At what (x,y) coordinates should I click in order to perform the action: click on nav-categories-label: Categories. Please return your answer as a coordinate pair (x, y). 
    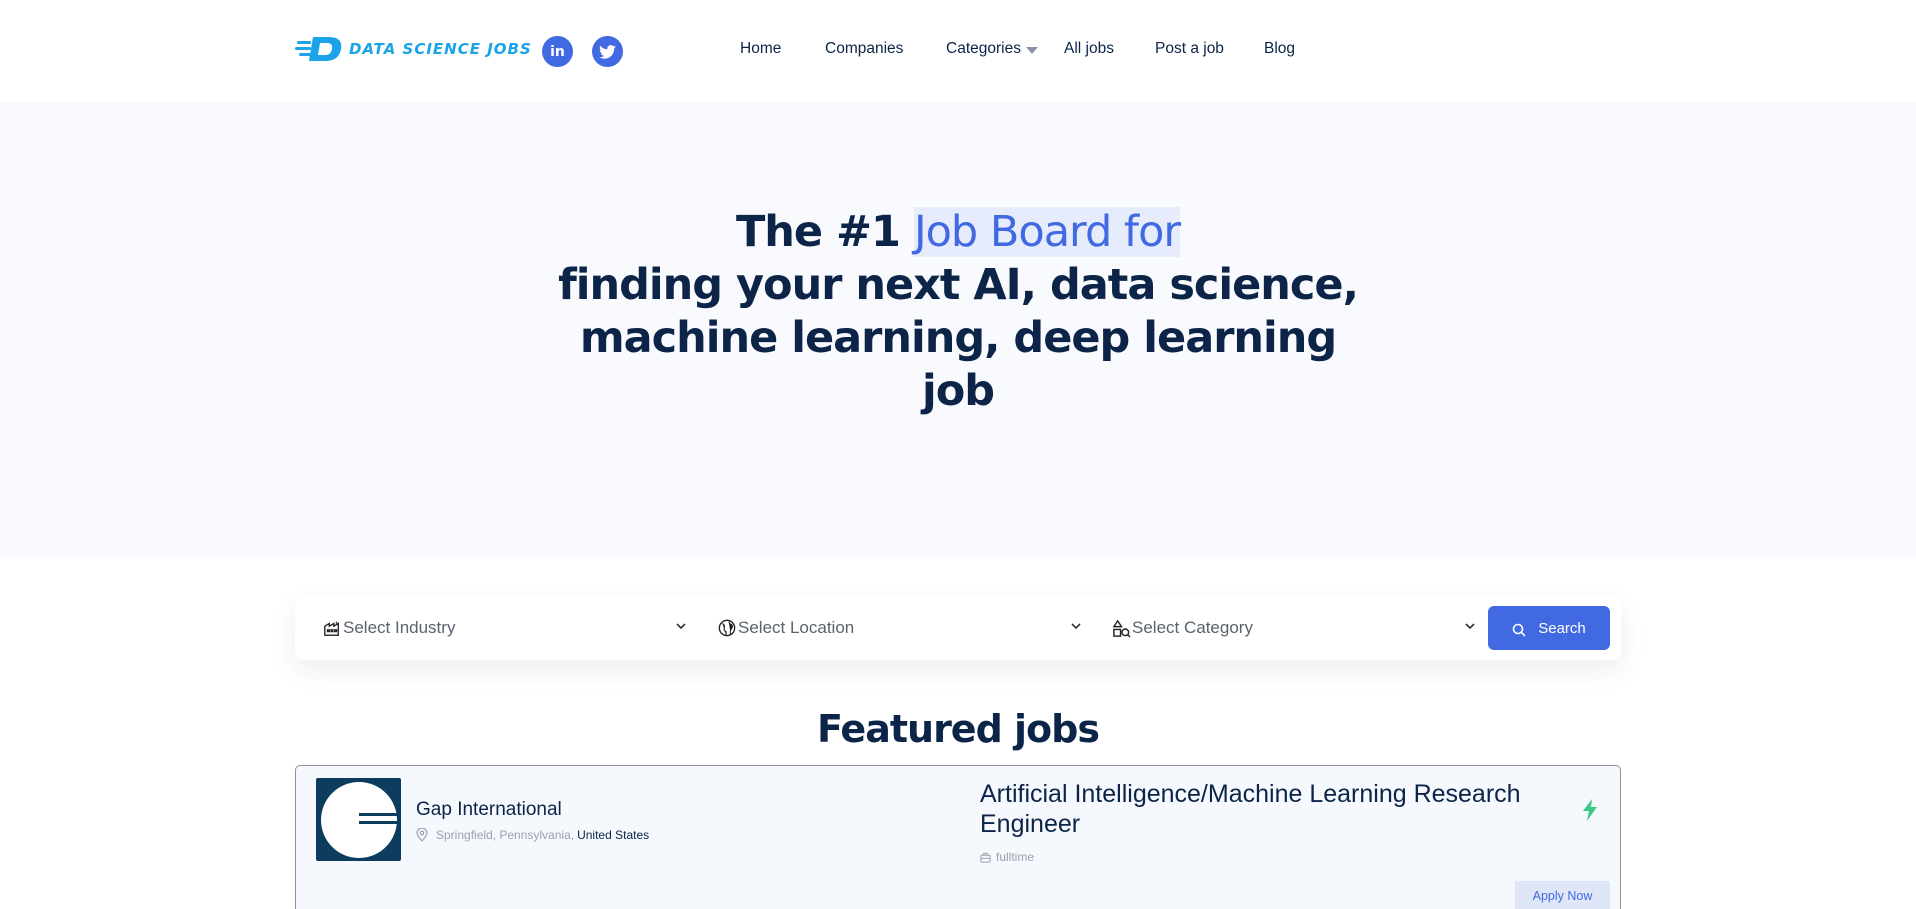
    Looking at the image, I should click on (983, 48).